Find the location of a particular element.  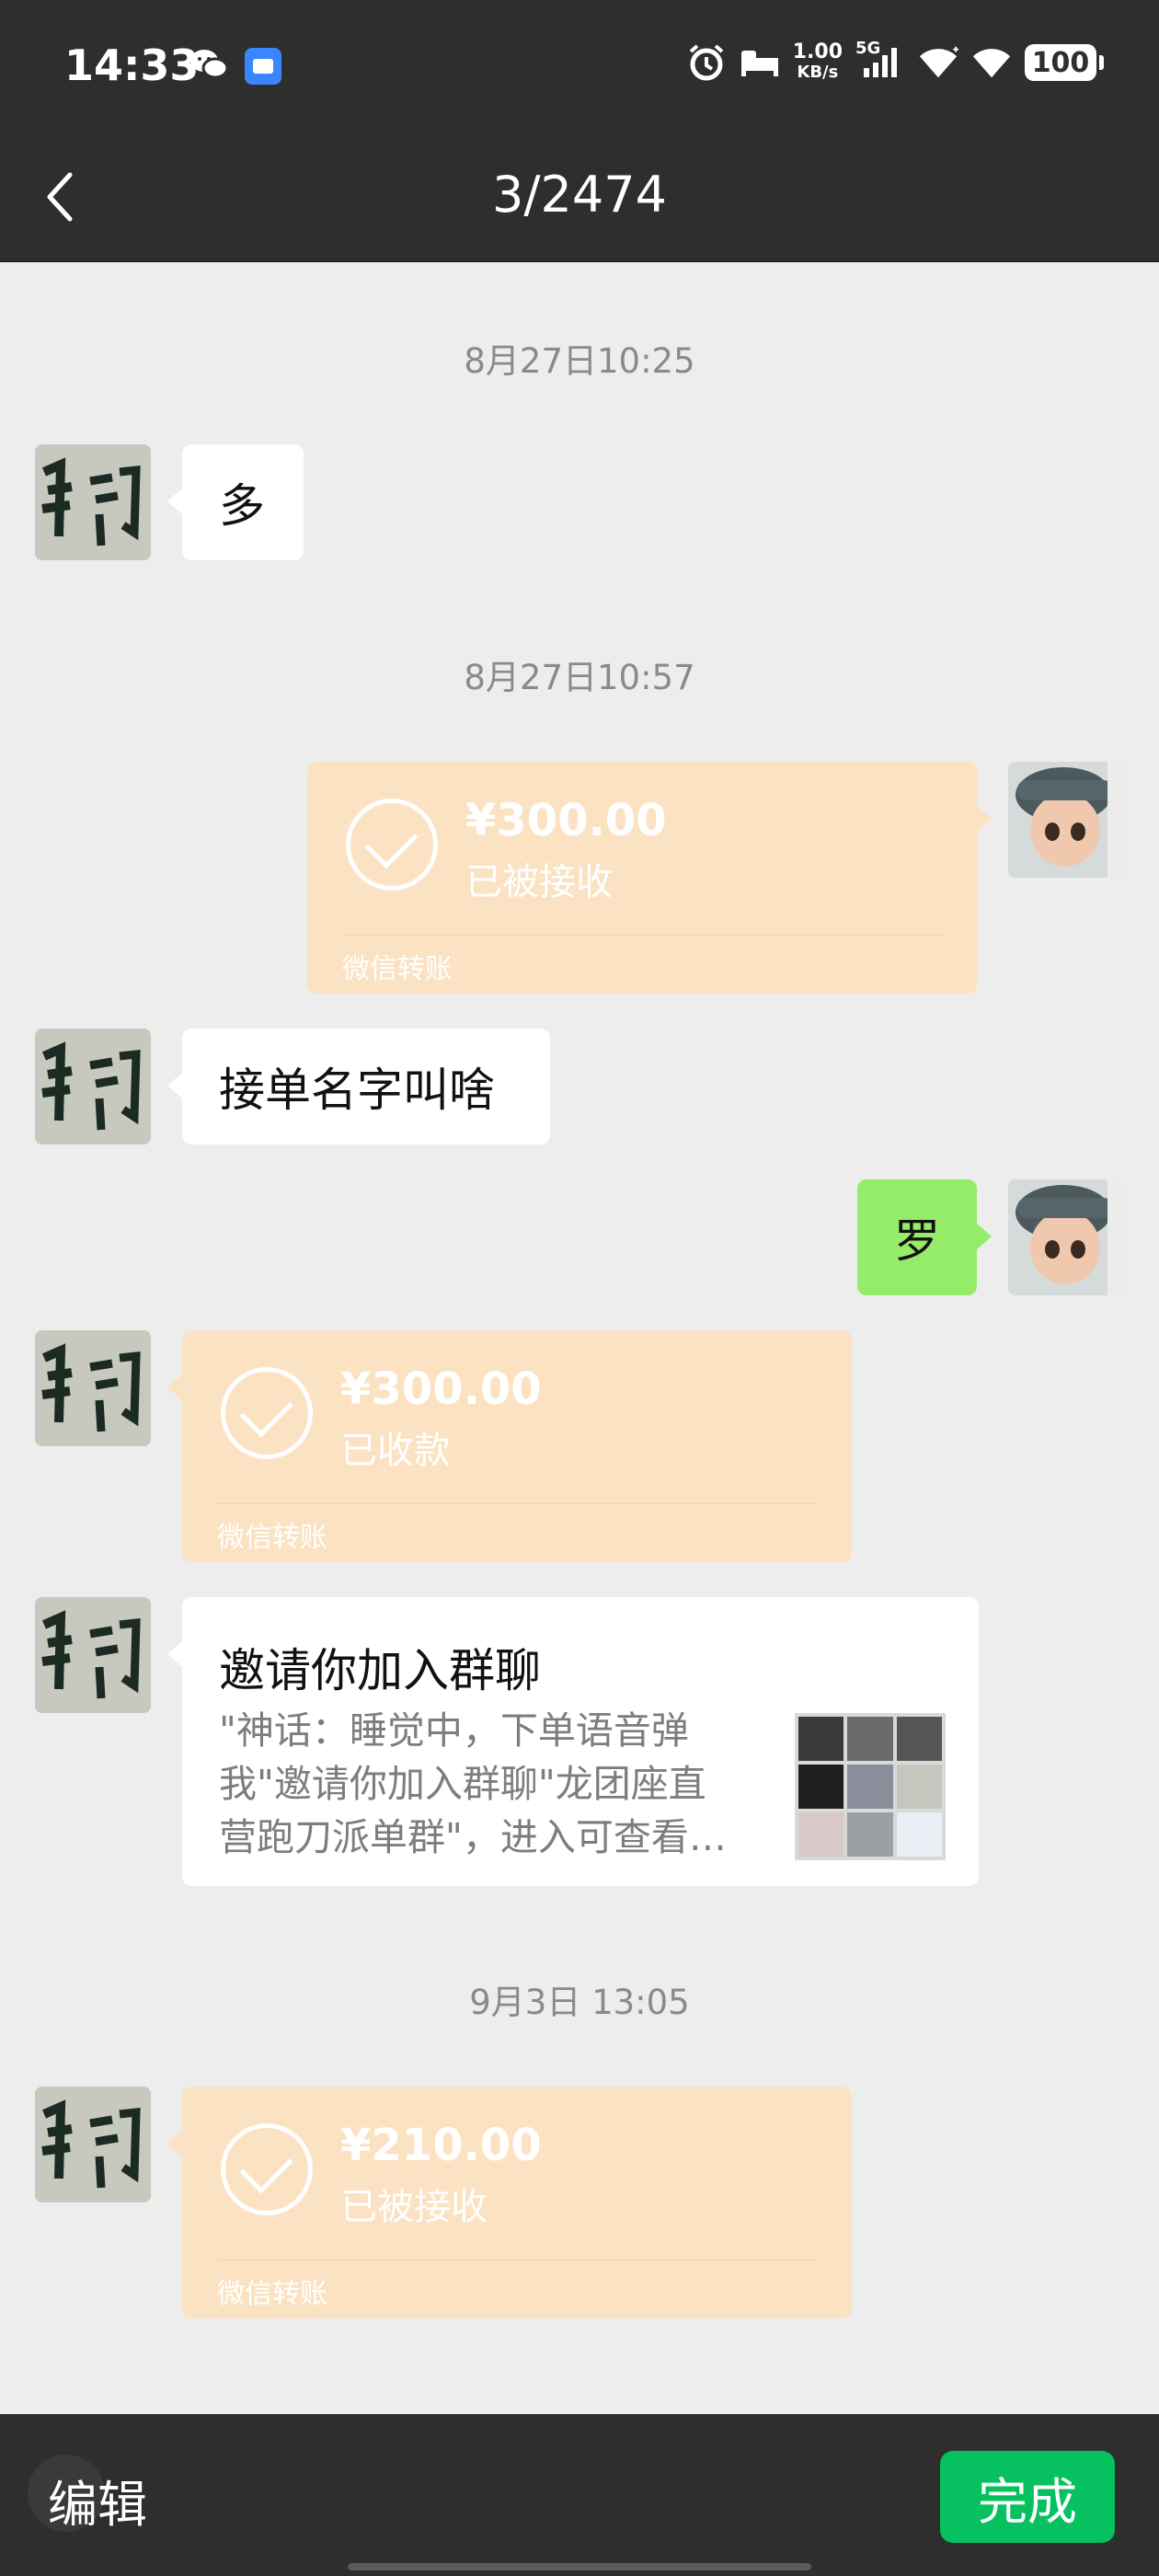

battery-icon: 100 is located at coordinates (1064, 62).